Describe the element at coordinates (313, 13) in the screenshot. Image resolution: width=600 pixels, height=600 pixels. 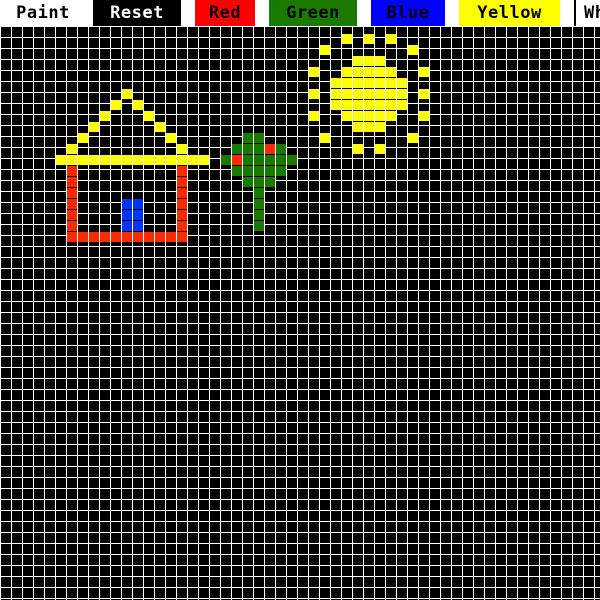
I see `color-button-green: Green` at that location.